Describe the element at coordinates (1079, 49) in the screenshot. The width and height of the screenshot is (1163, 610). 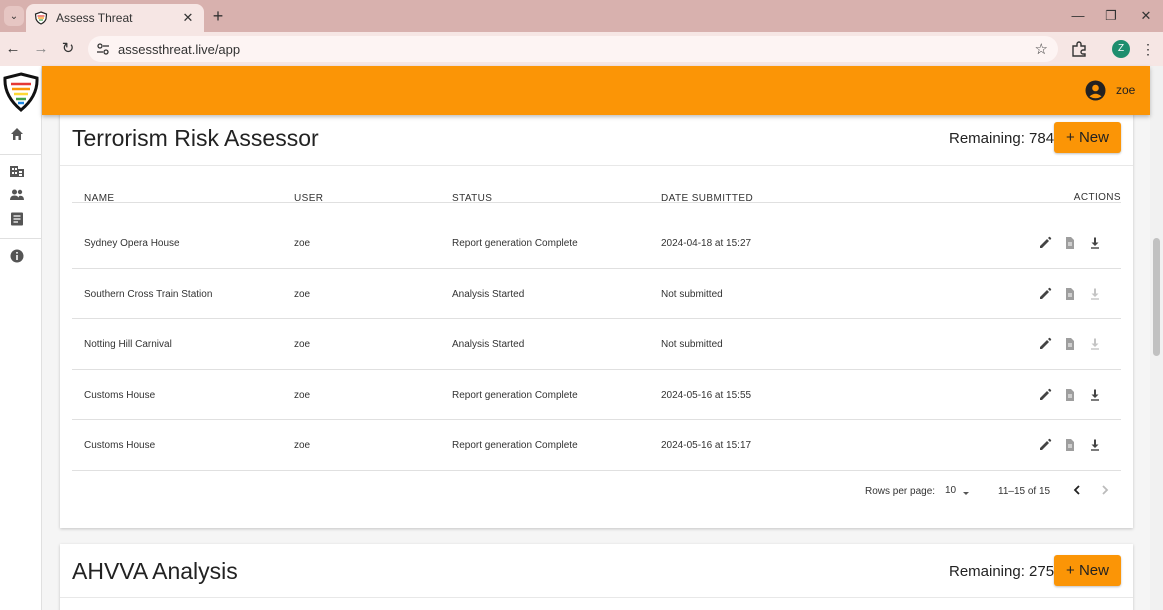
I see `extensions-icon` at that location.